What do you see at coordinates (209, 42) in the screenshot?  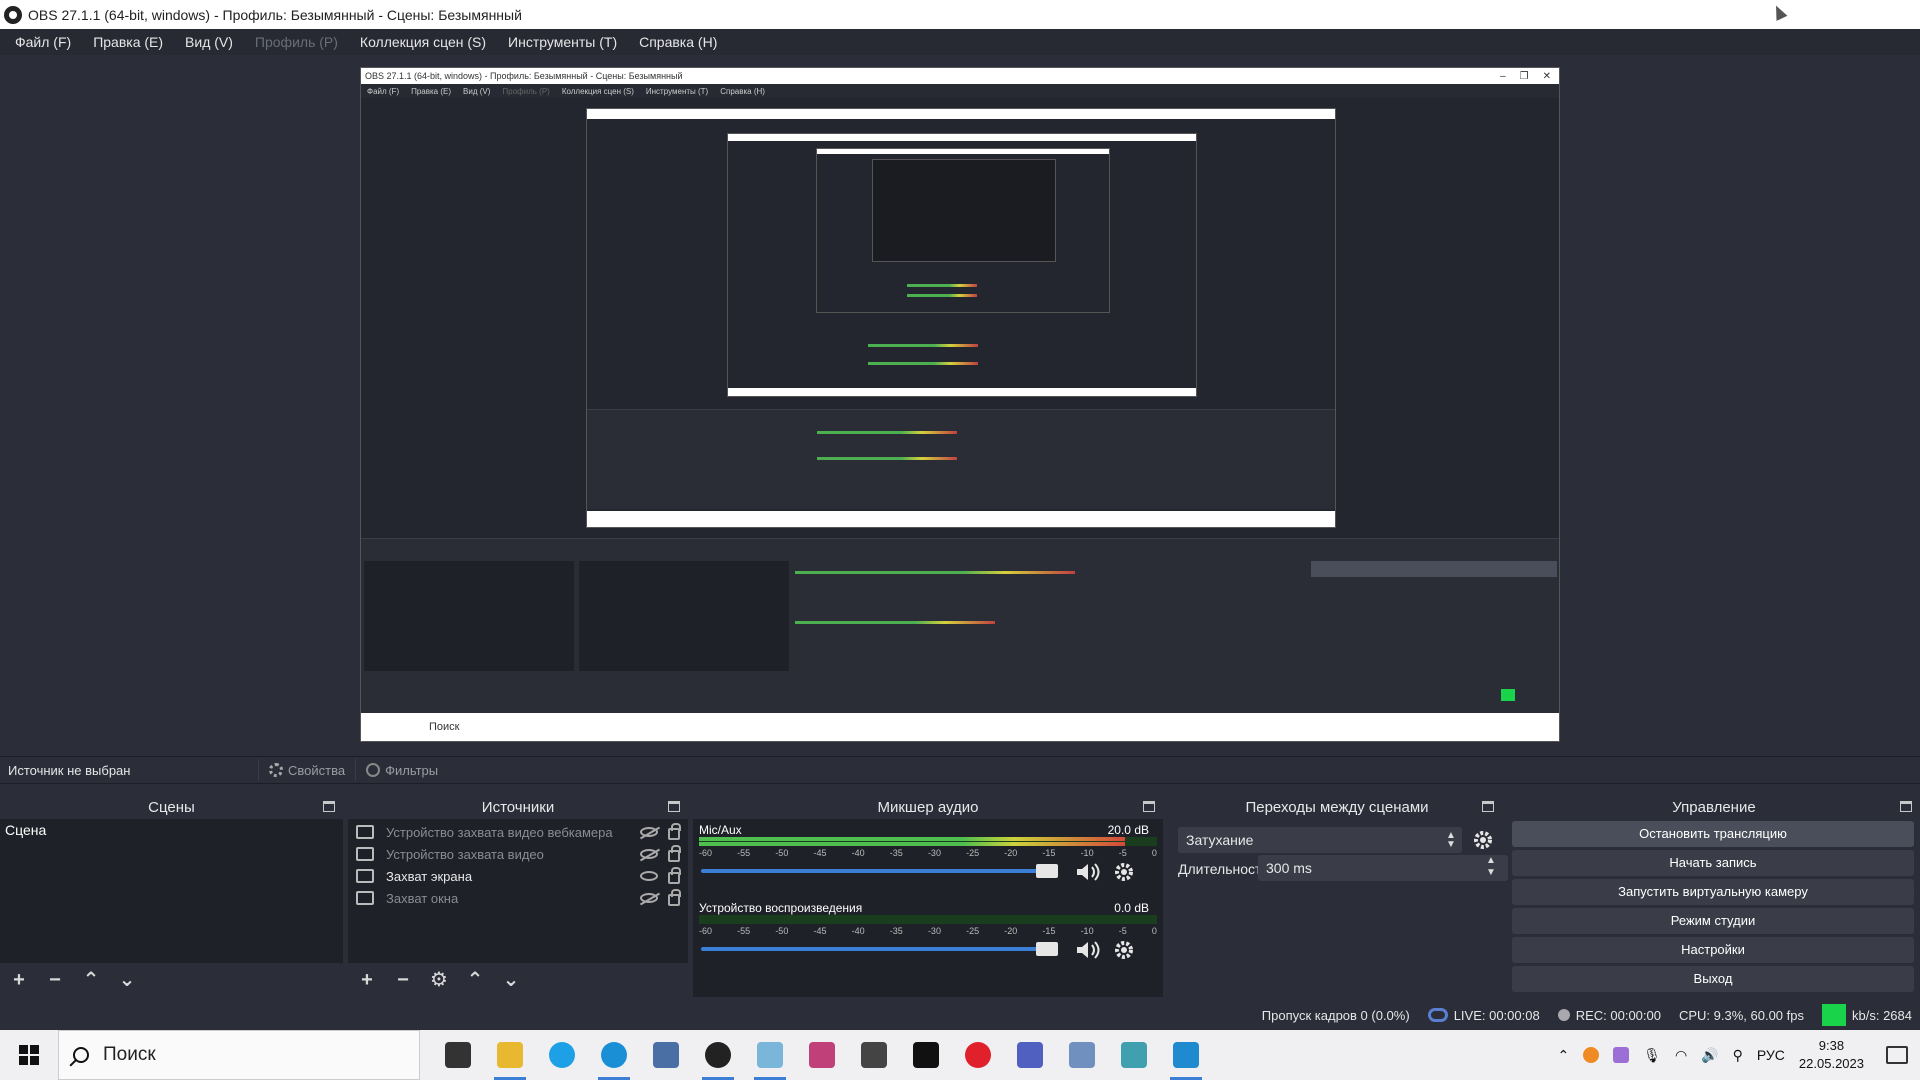 I see `menu-view: Вид (V)` at bounding box center [209, 42].